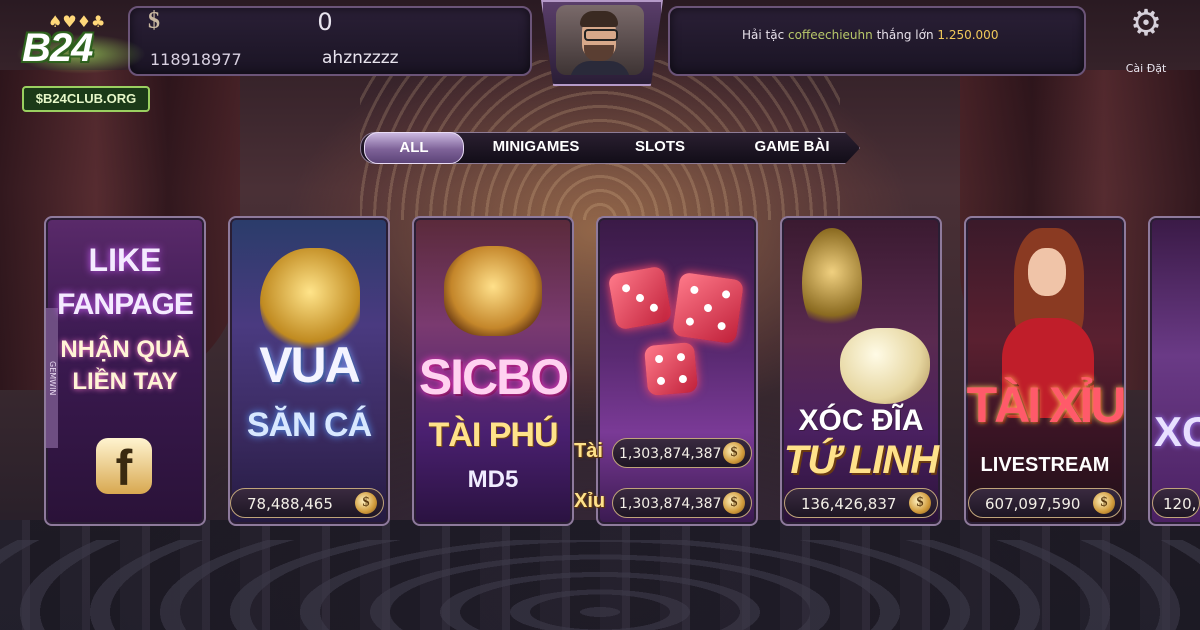 The image size is (1200, 630). I want to click on avatar, so click(600, 40).